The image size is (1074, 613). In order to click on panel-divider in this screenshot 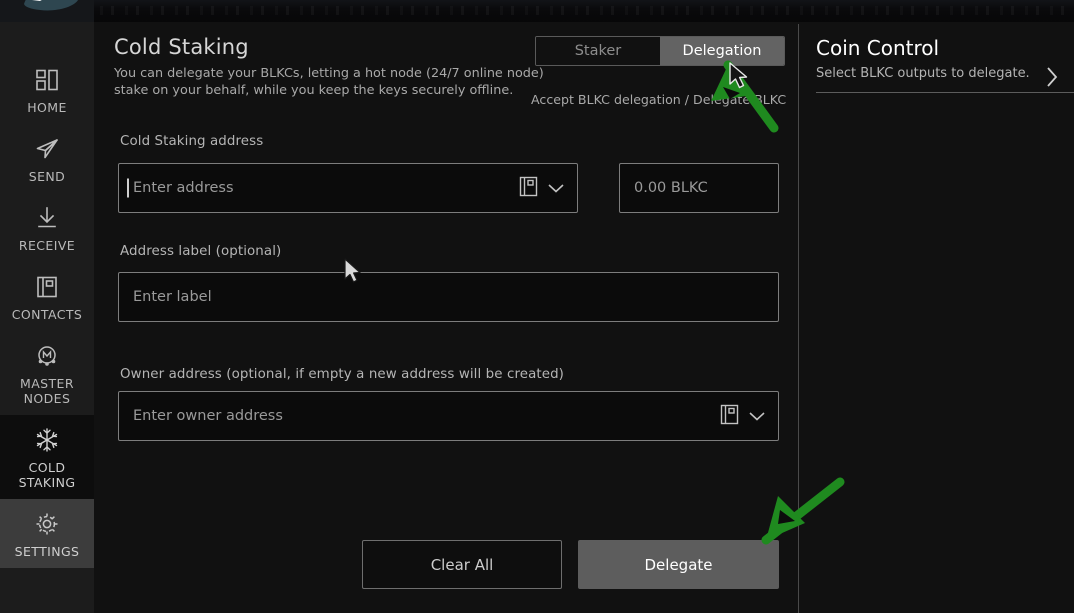, I will do `click(798, 318)`.